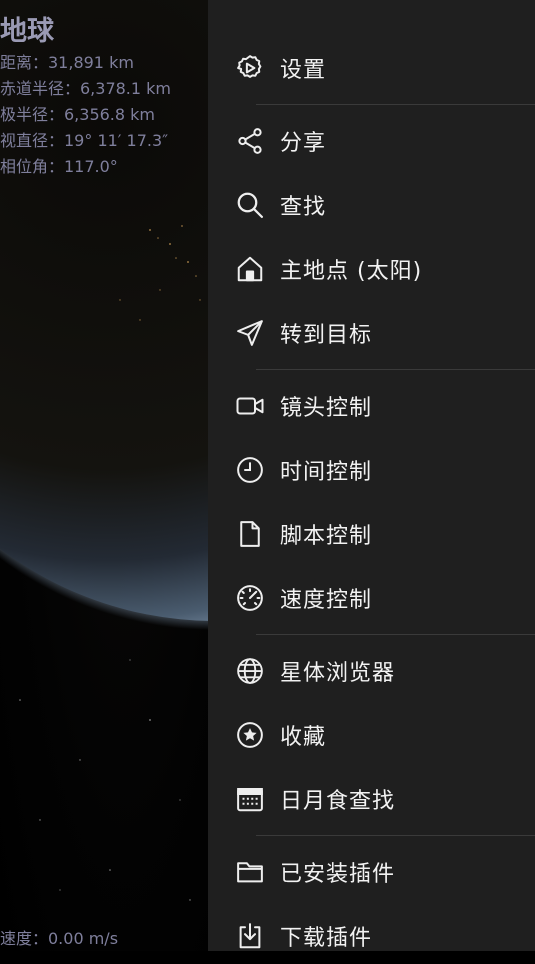 The height and width of the screenshot is (964, 535). Describe the element at coordinates (303, 737) in the screenshot. I see `menu-label-favorites: 收藏` at that location.